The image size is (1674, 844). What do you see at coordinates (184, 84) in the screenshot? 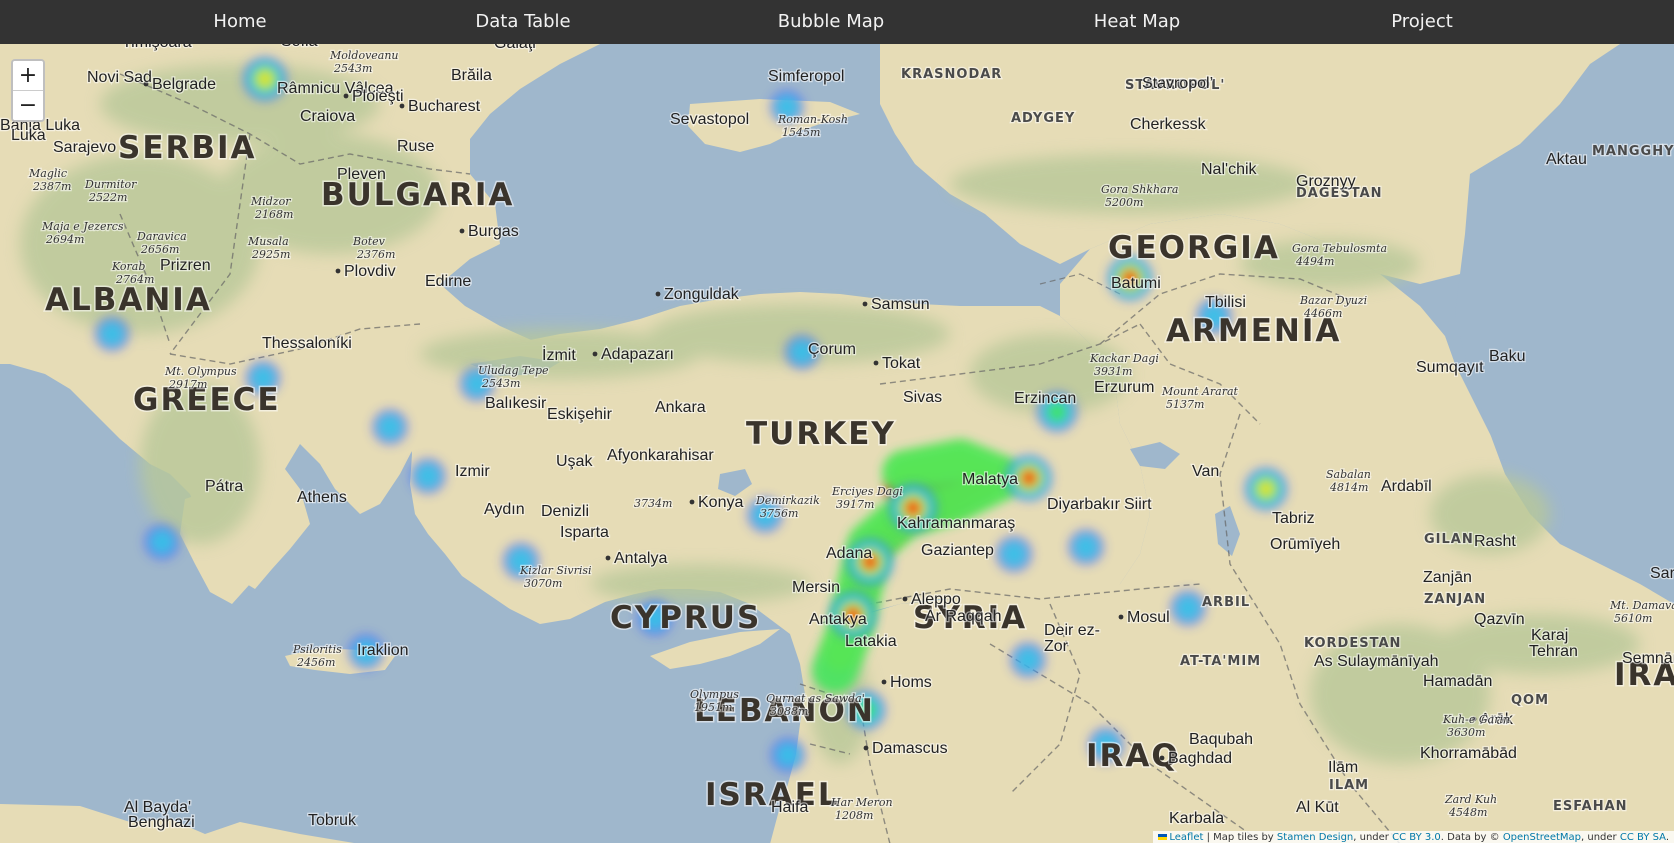
I see `city-label-0: Belgrade` at bounding box center [184, 84].